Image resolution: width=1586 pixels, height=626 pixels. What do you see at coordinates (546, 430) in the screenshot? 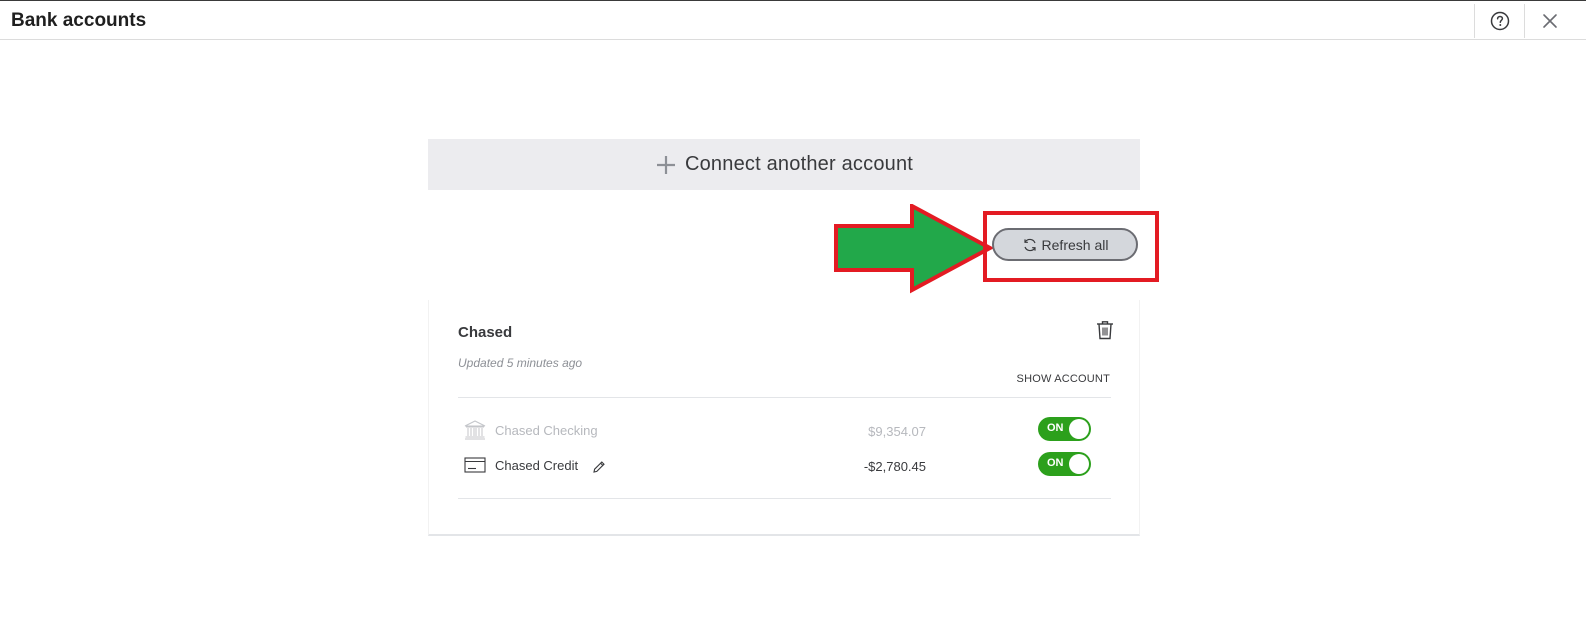
I see `account-name: Chased Checking` at bounding box center [546, 430].